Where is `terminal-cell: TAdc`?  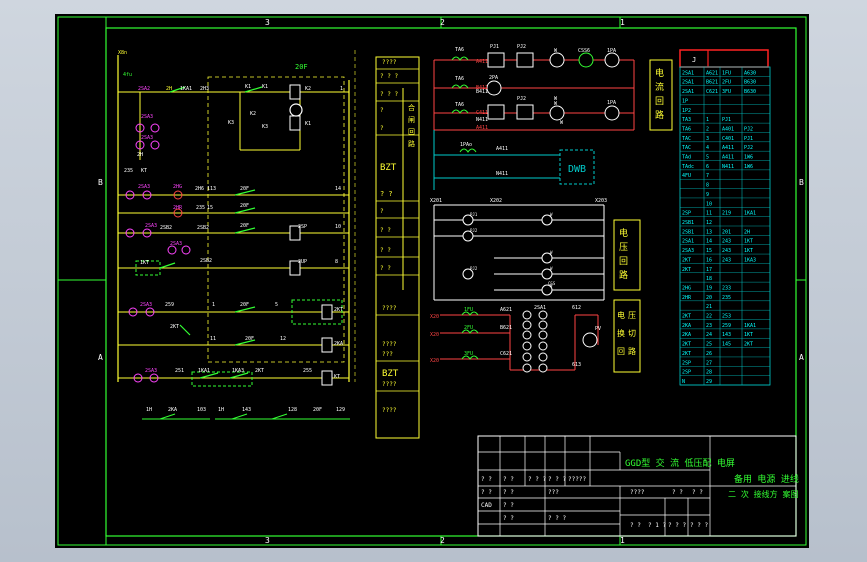
terminal-cell: TAdc is located at coordinates (688, 167).